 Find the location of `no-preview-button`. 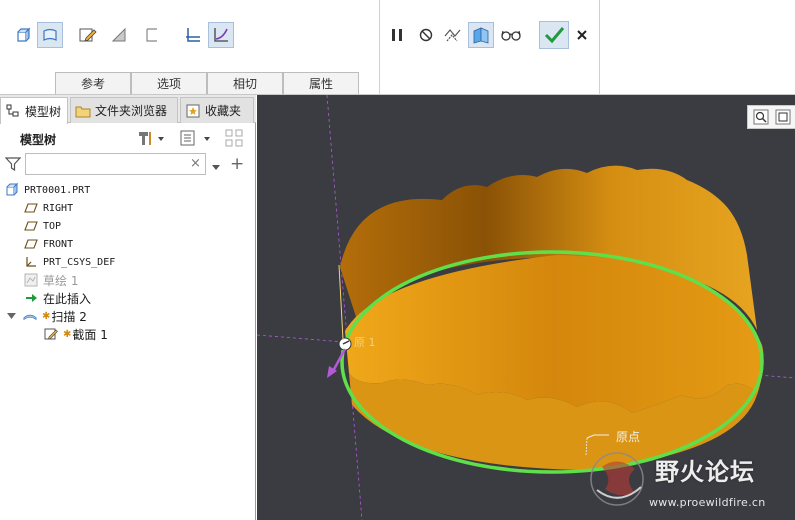

no-preview-button is located at coordinates (426, 35).